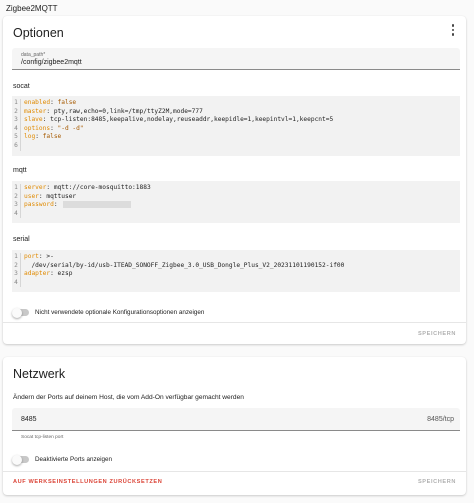 Image resolution: width=474 pixels, height=503 pixels. What do you see at coordinates (37, 274) in the screenshot?
I see `yaml-key: adapter` at bounding box center [37, 274].